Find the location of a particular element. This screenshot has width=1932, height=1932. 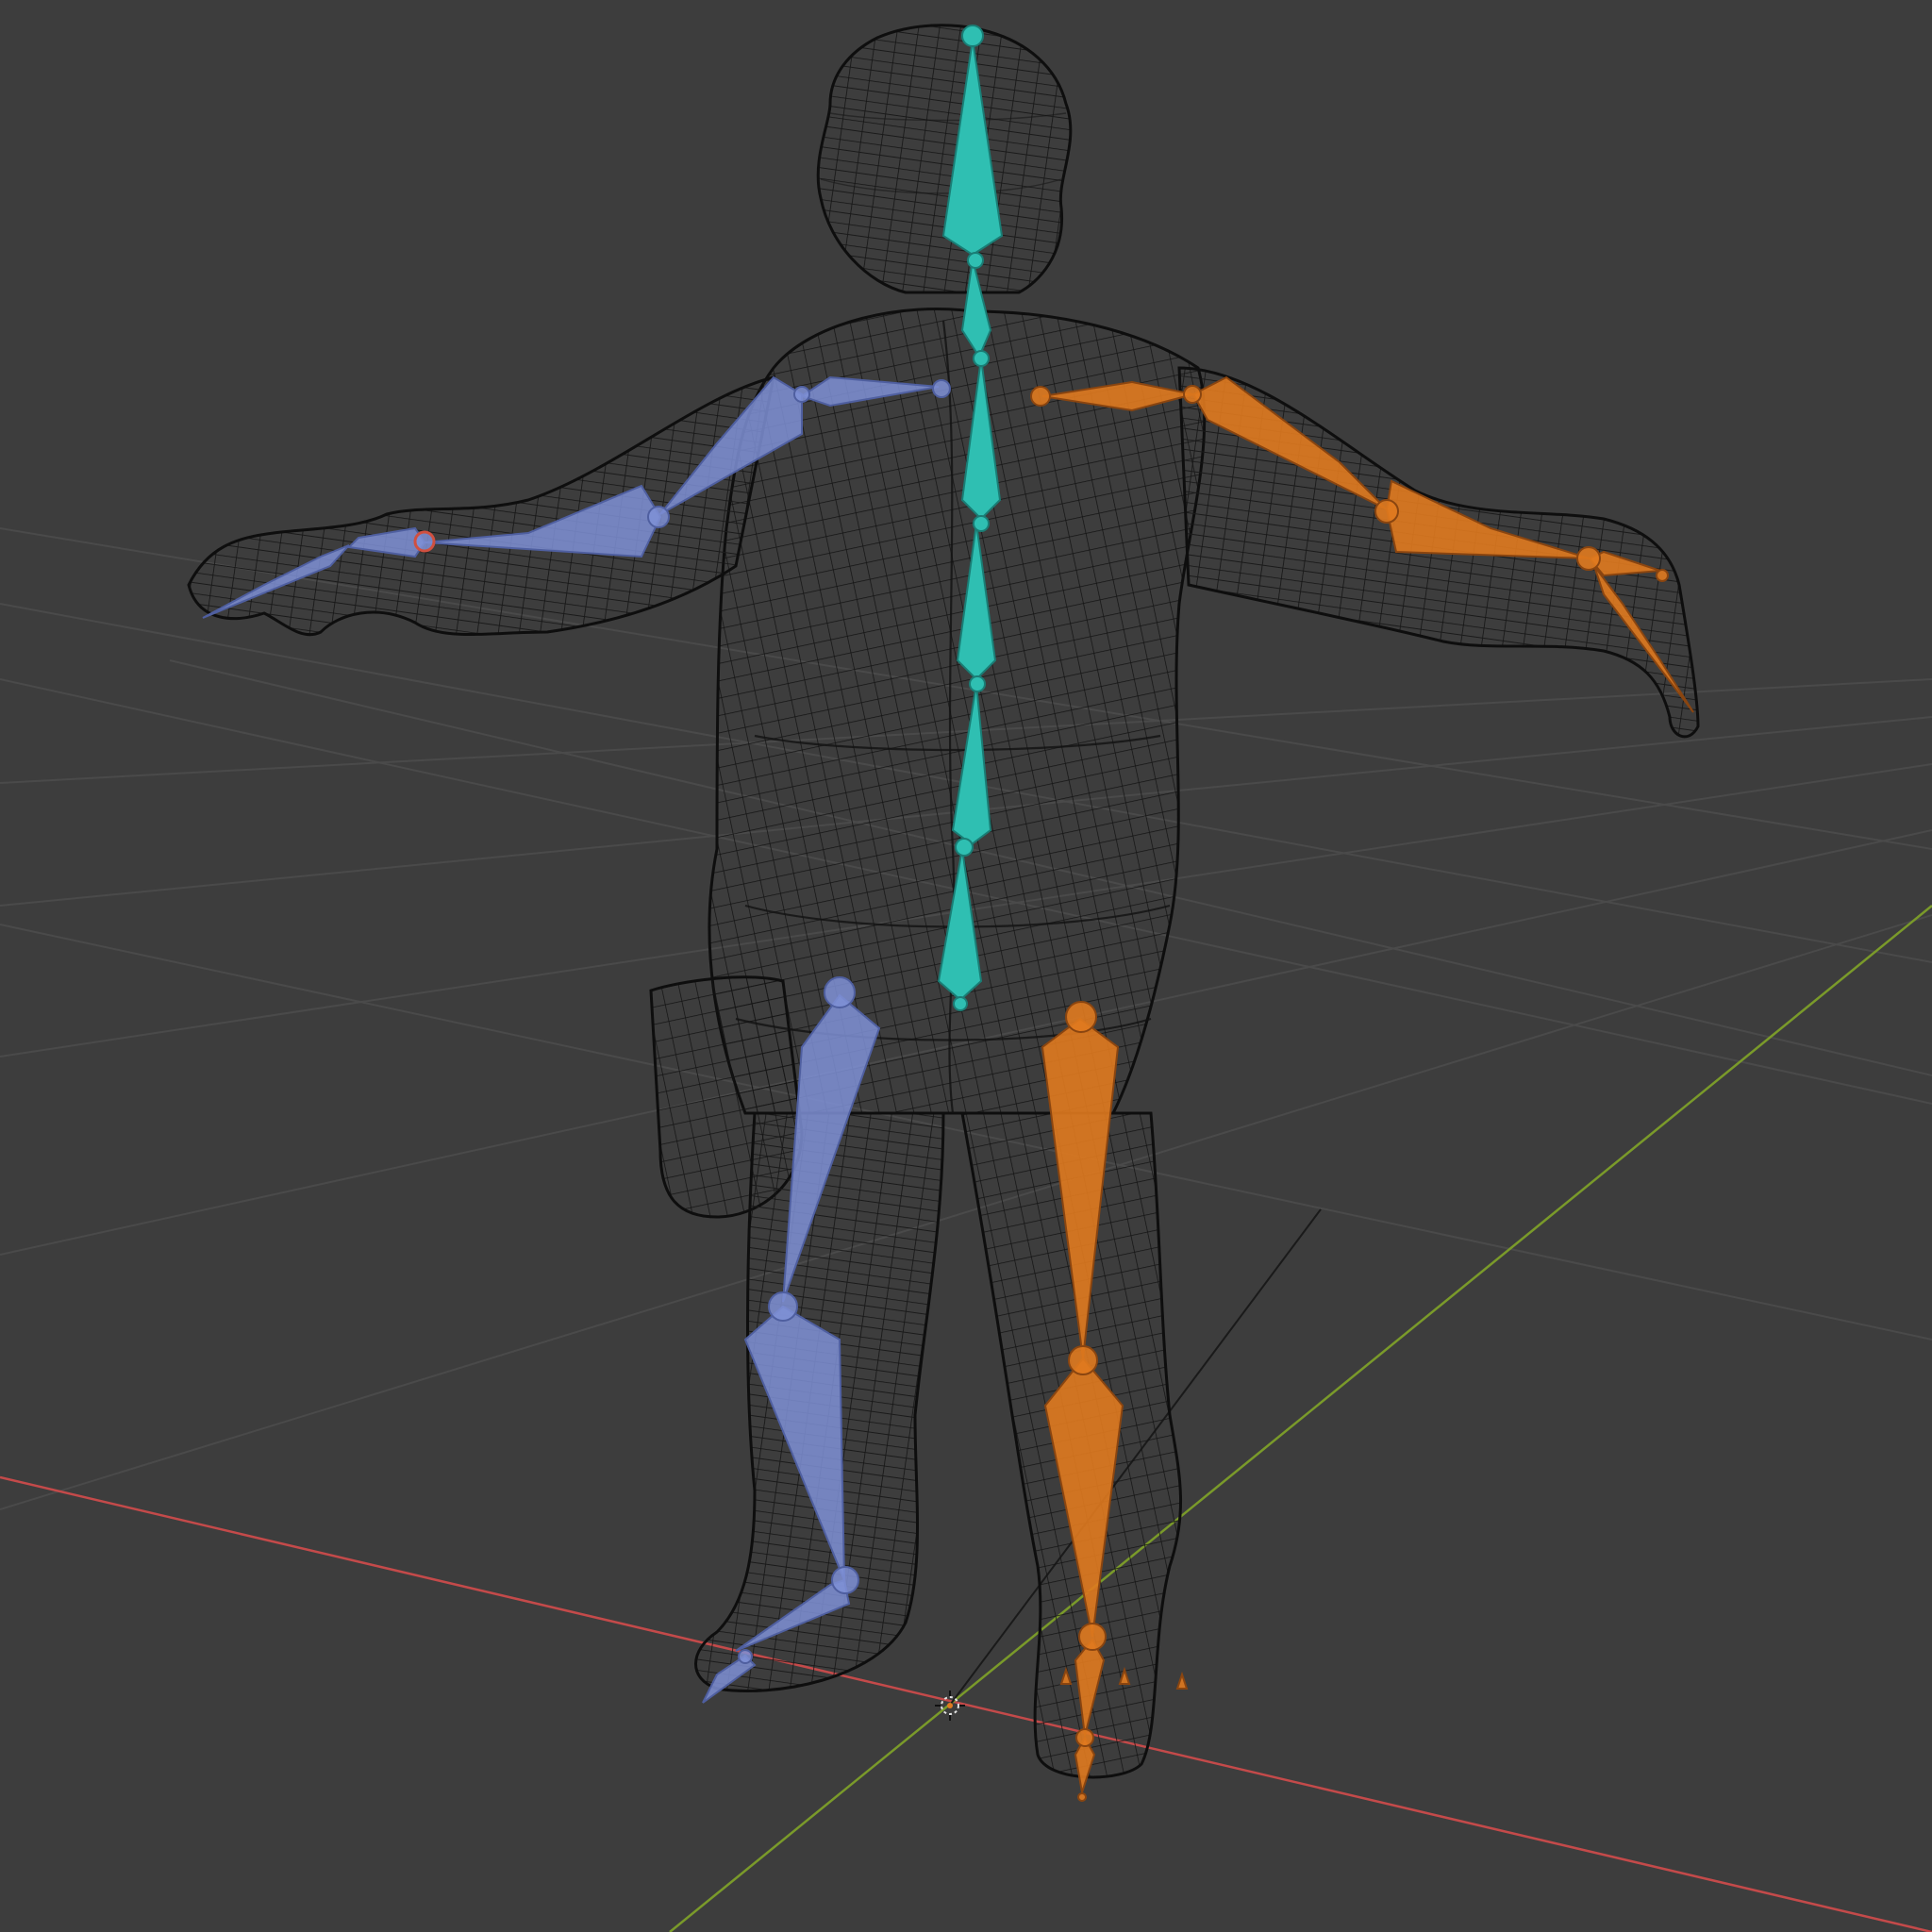

joint-right-finger-tip is located at coordinates (1662, 576).